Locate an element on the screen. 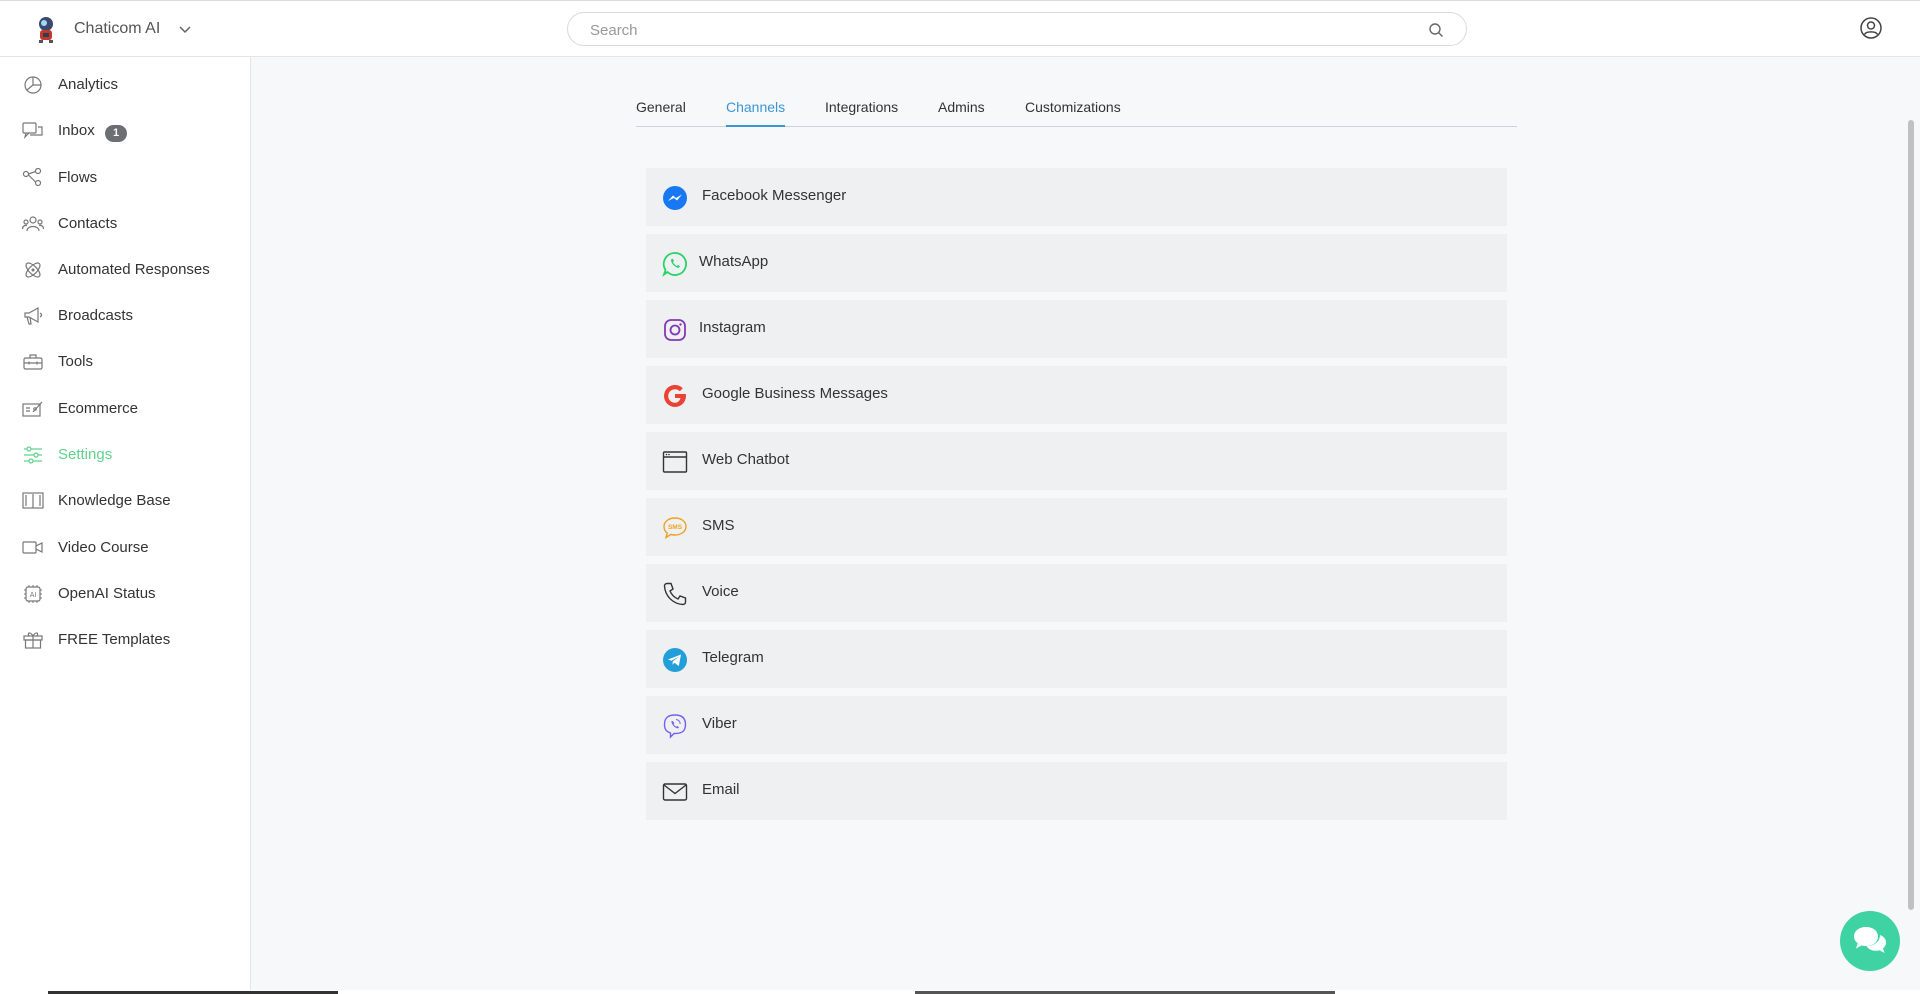  instagram-icon is located at coordinates (675, 330).